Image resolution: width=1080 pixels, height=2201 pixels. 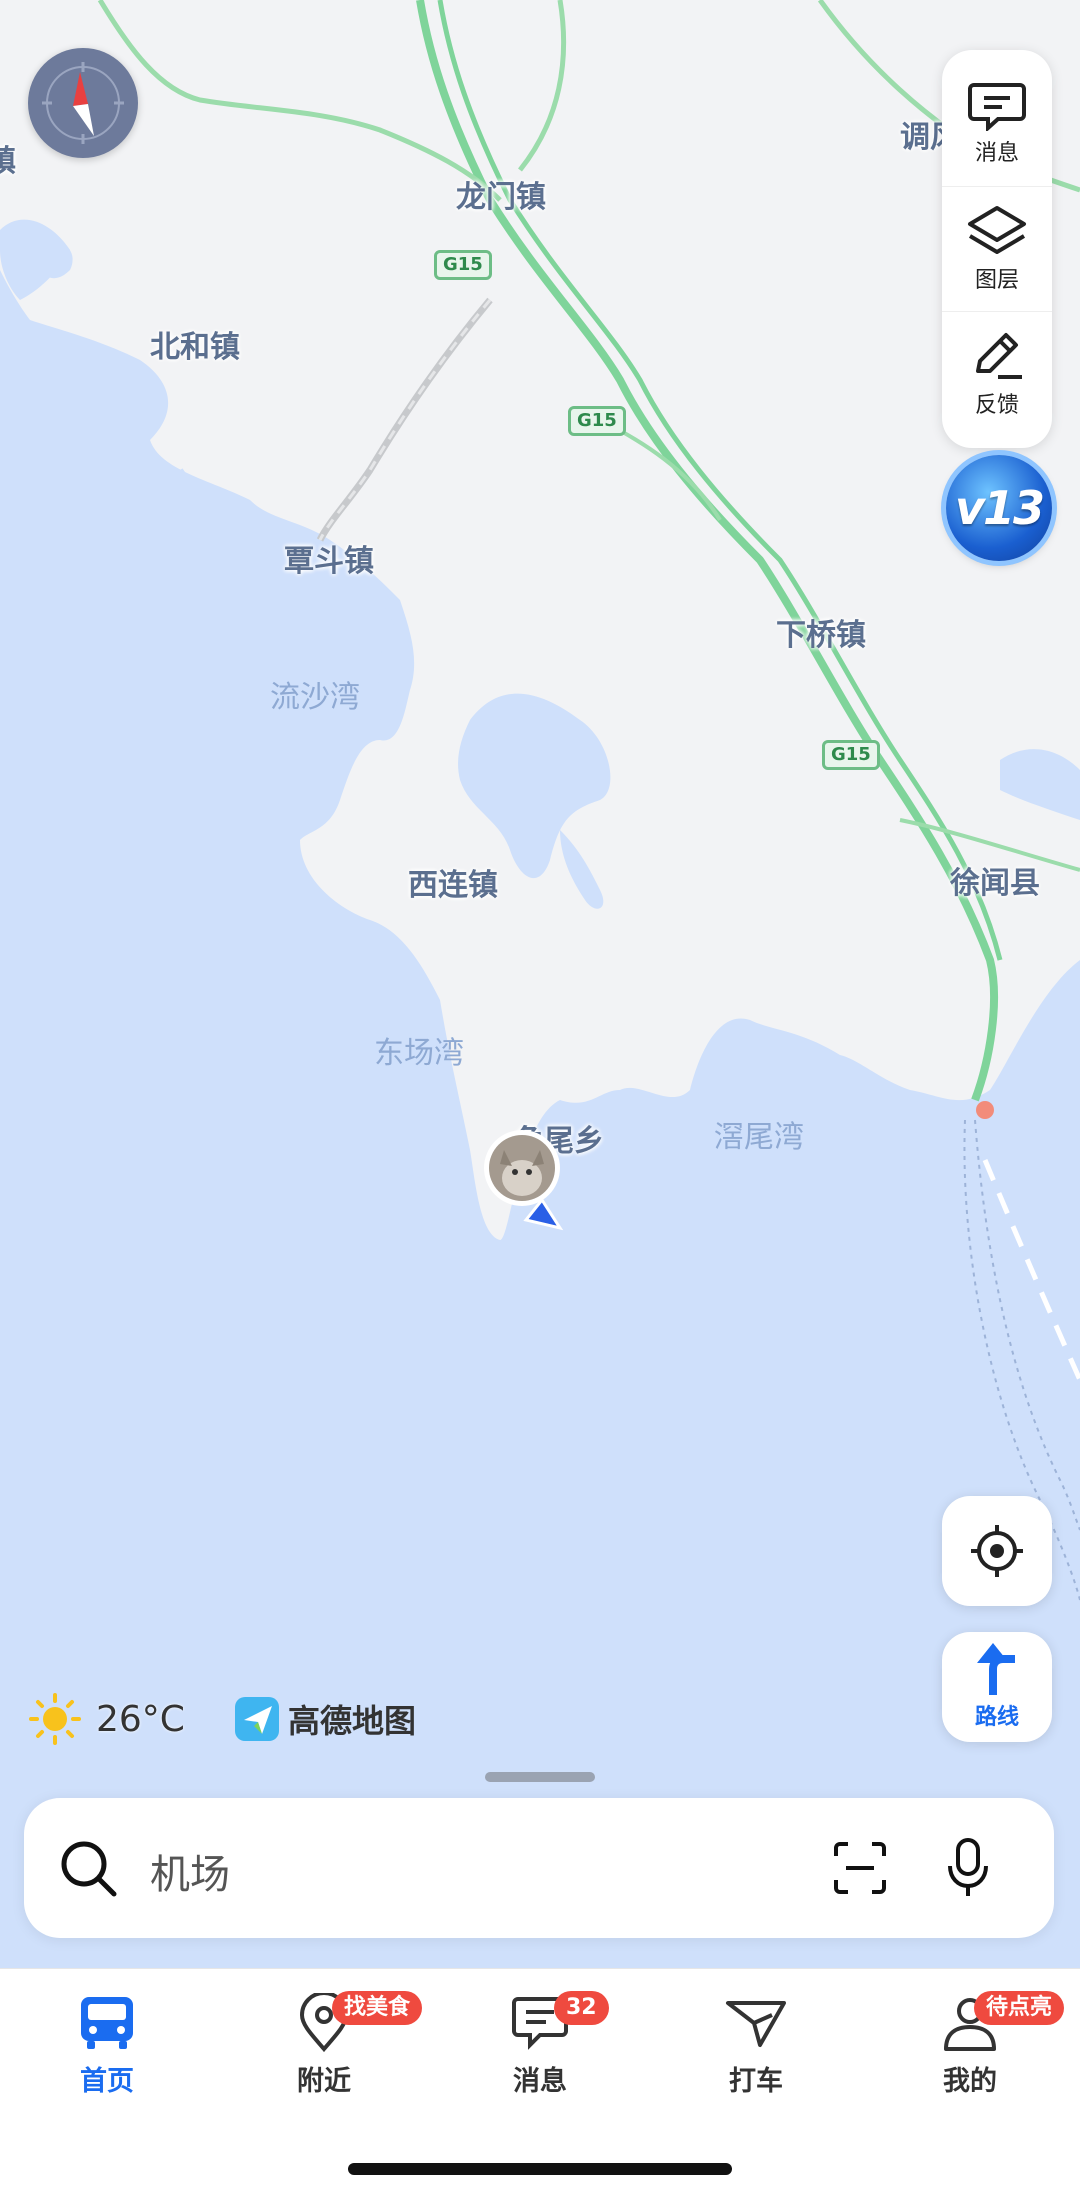 I want to click on locate-icon, so click(x=997, y=1551).